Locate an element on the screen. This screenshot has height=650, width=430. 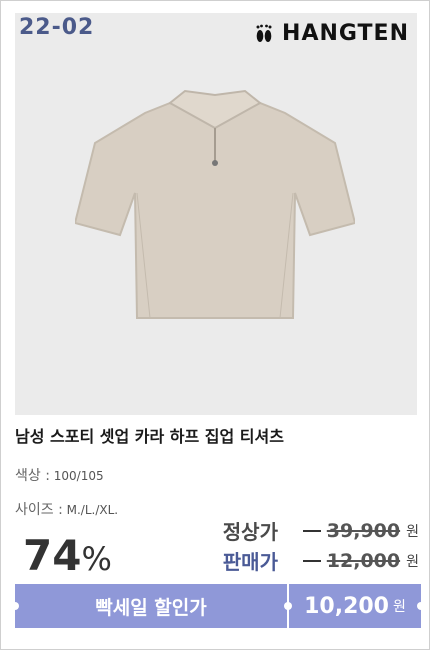
promo-bar: 빡세일 할인가 10,200 원 is located at coordinates (218, 606).